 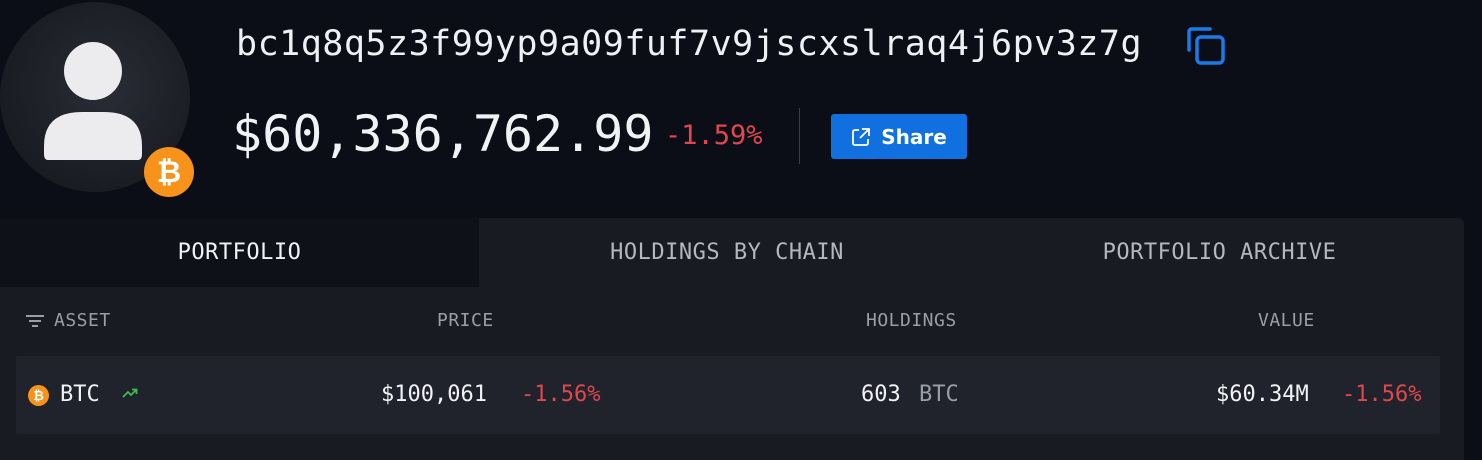 What do you see at coordinates (714, 135) in the screenshot?
I see `balance-change: -1.59%` at bounding box center [714, 135].